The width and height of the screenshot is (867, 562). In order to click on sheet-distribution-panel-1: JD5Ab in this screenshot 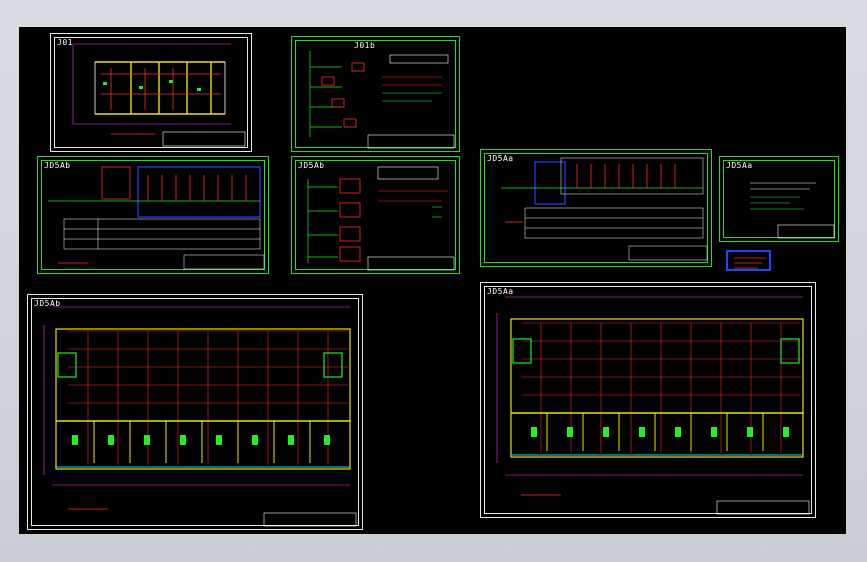, I will do `click(153, 215)`.